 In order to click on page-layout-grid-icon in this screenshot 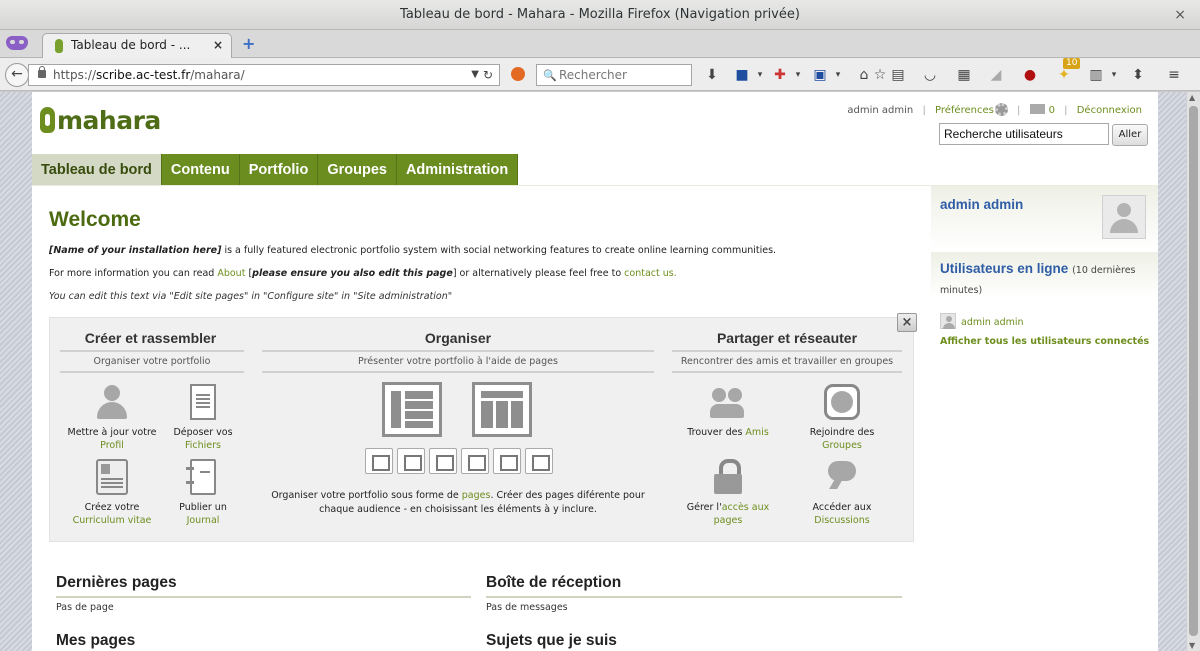, I will do `click(502, 409)`.